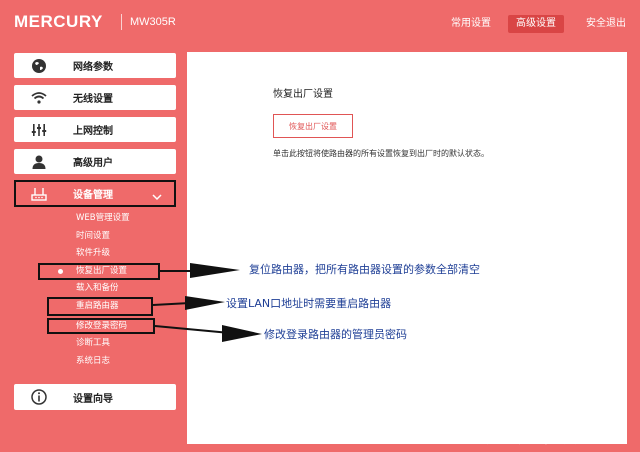 Image resolution: width=640 pixels, height=452 pixels. I want to click on arrow-change-password, so click(208, 333).